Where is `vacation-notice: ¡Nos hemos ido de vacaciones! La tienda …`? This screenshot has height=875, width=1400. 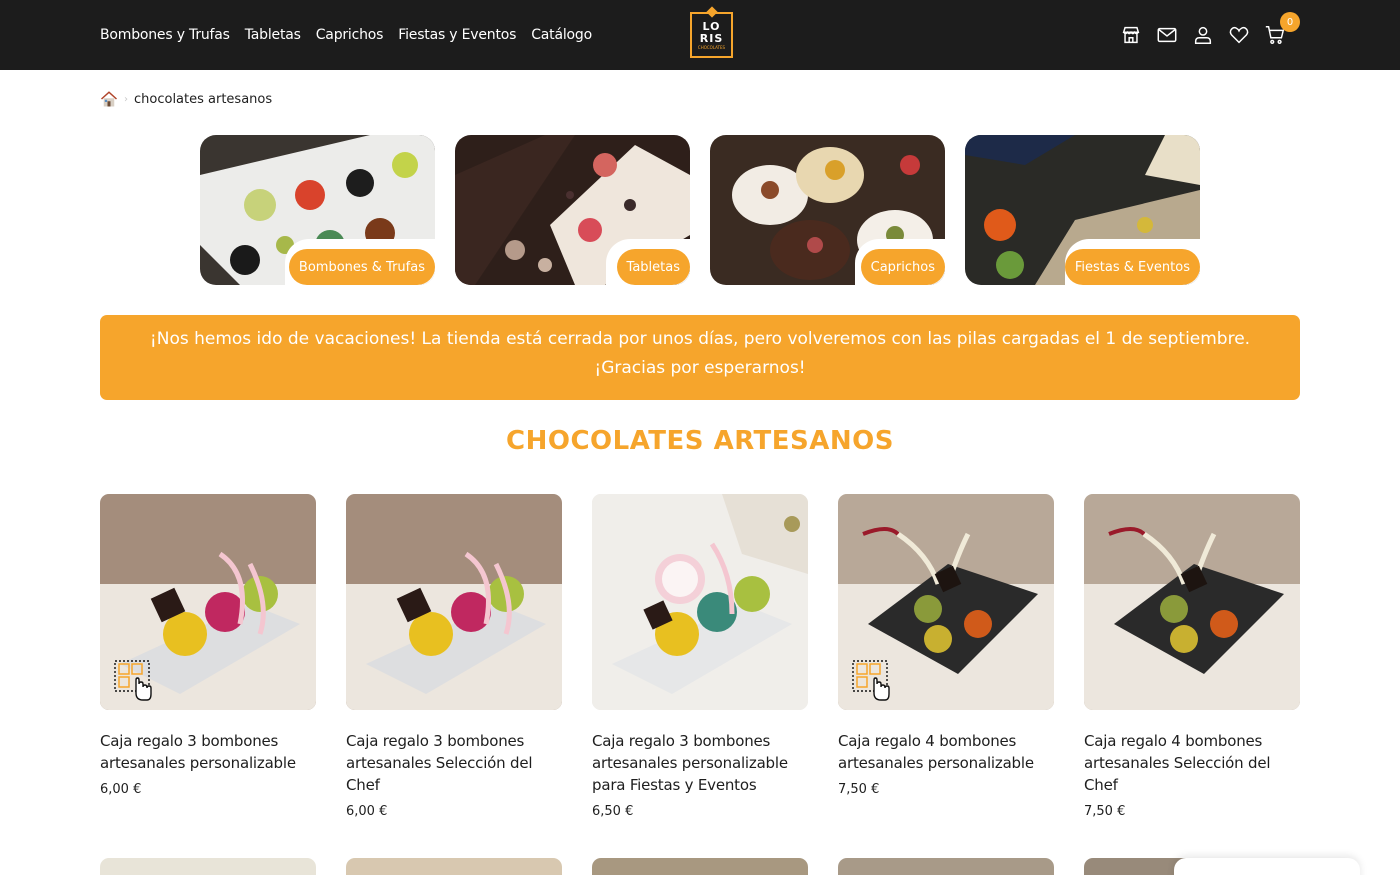 vacation-notice: ¡Nos hemos ido de vacaciones! La tienda … is located at coordinates (700, 357).